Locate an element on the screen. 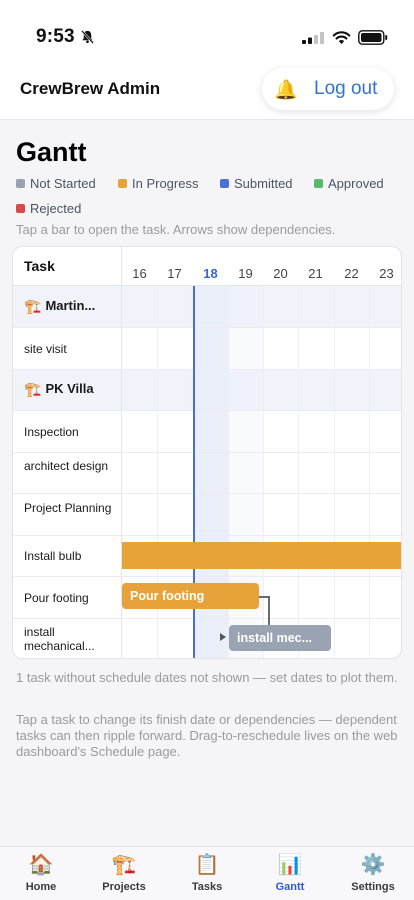  tab-gantt: 📊 Gantt is located at coordinates (290, 873).